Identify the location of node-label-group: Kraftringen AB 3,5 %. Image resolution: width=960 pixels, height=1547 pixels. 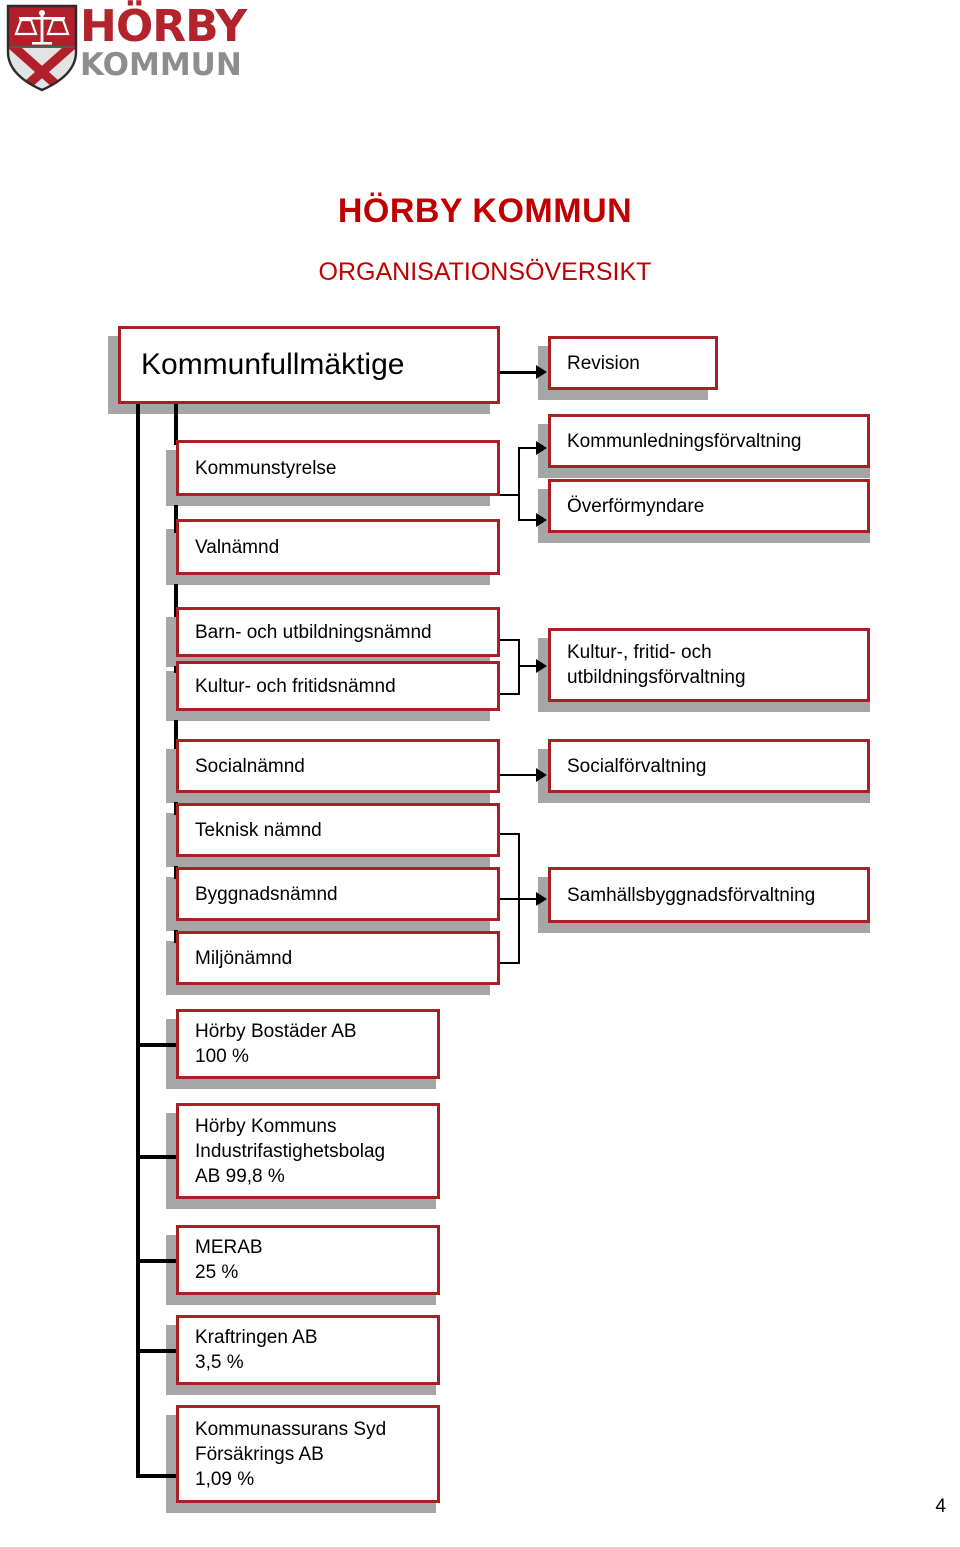
(308, 1350).